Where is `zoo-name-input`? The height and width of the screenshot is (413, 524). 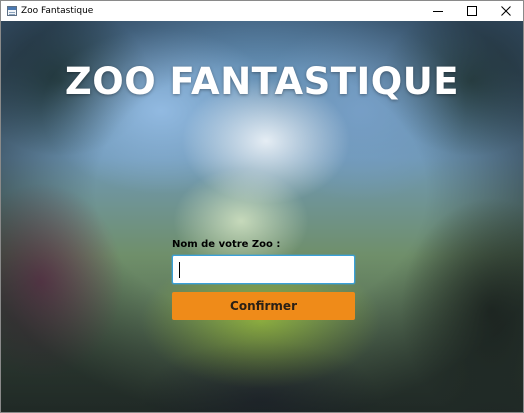
zoo-name-input is located at coordinates (263, 269).